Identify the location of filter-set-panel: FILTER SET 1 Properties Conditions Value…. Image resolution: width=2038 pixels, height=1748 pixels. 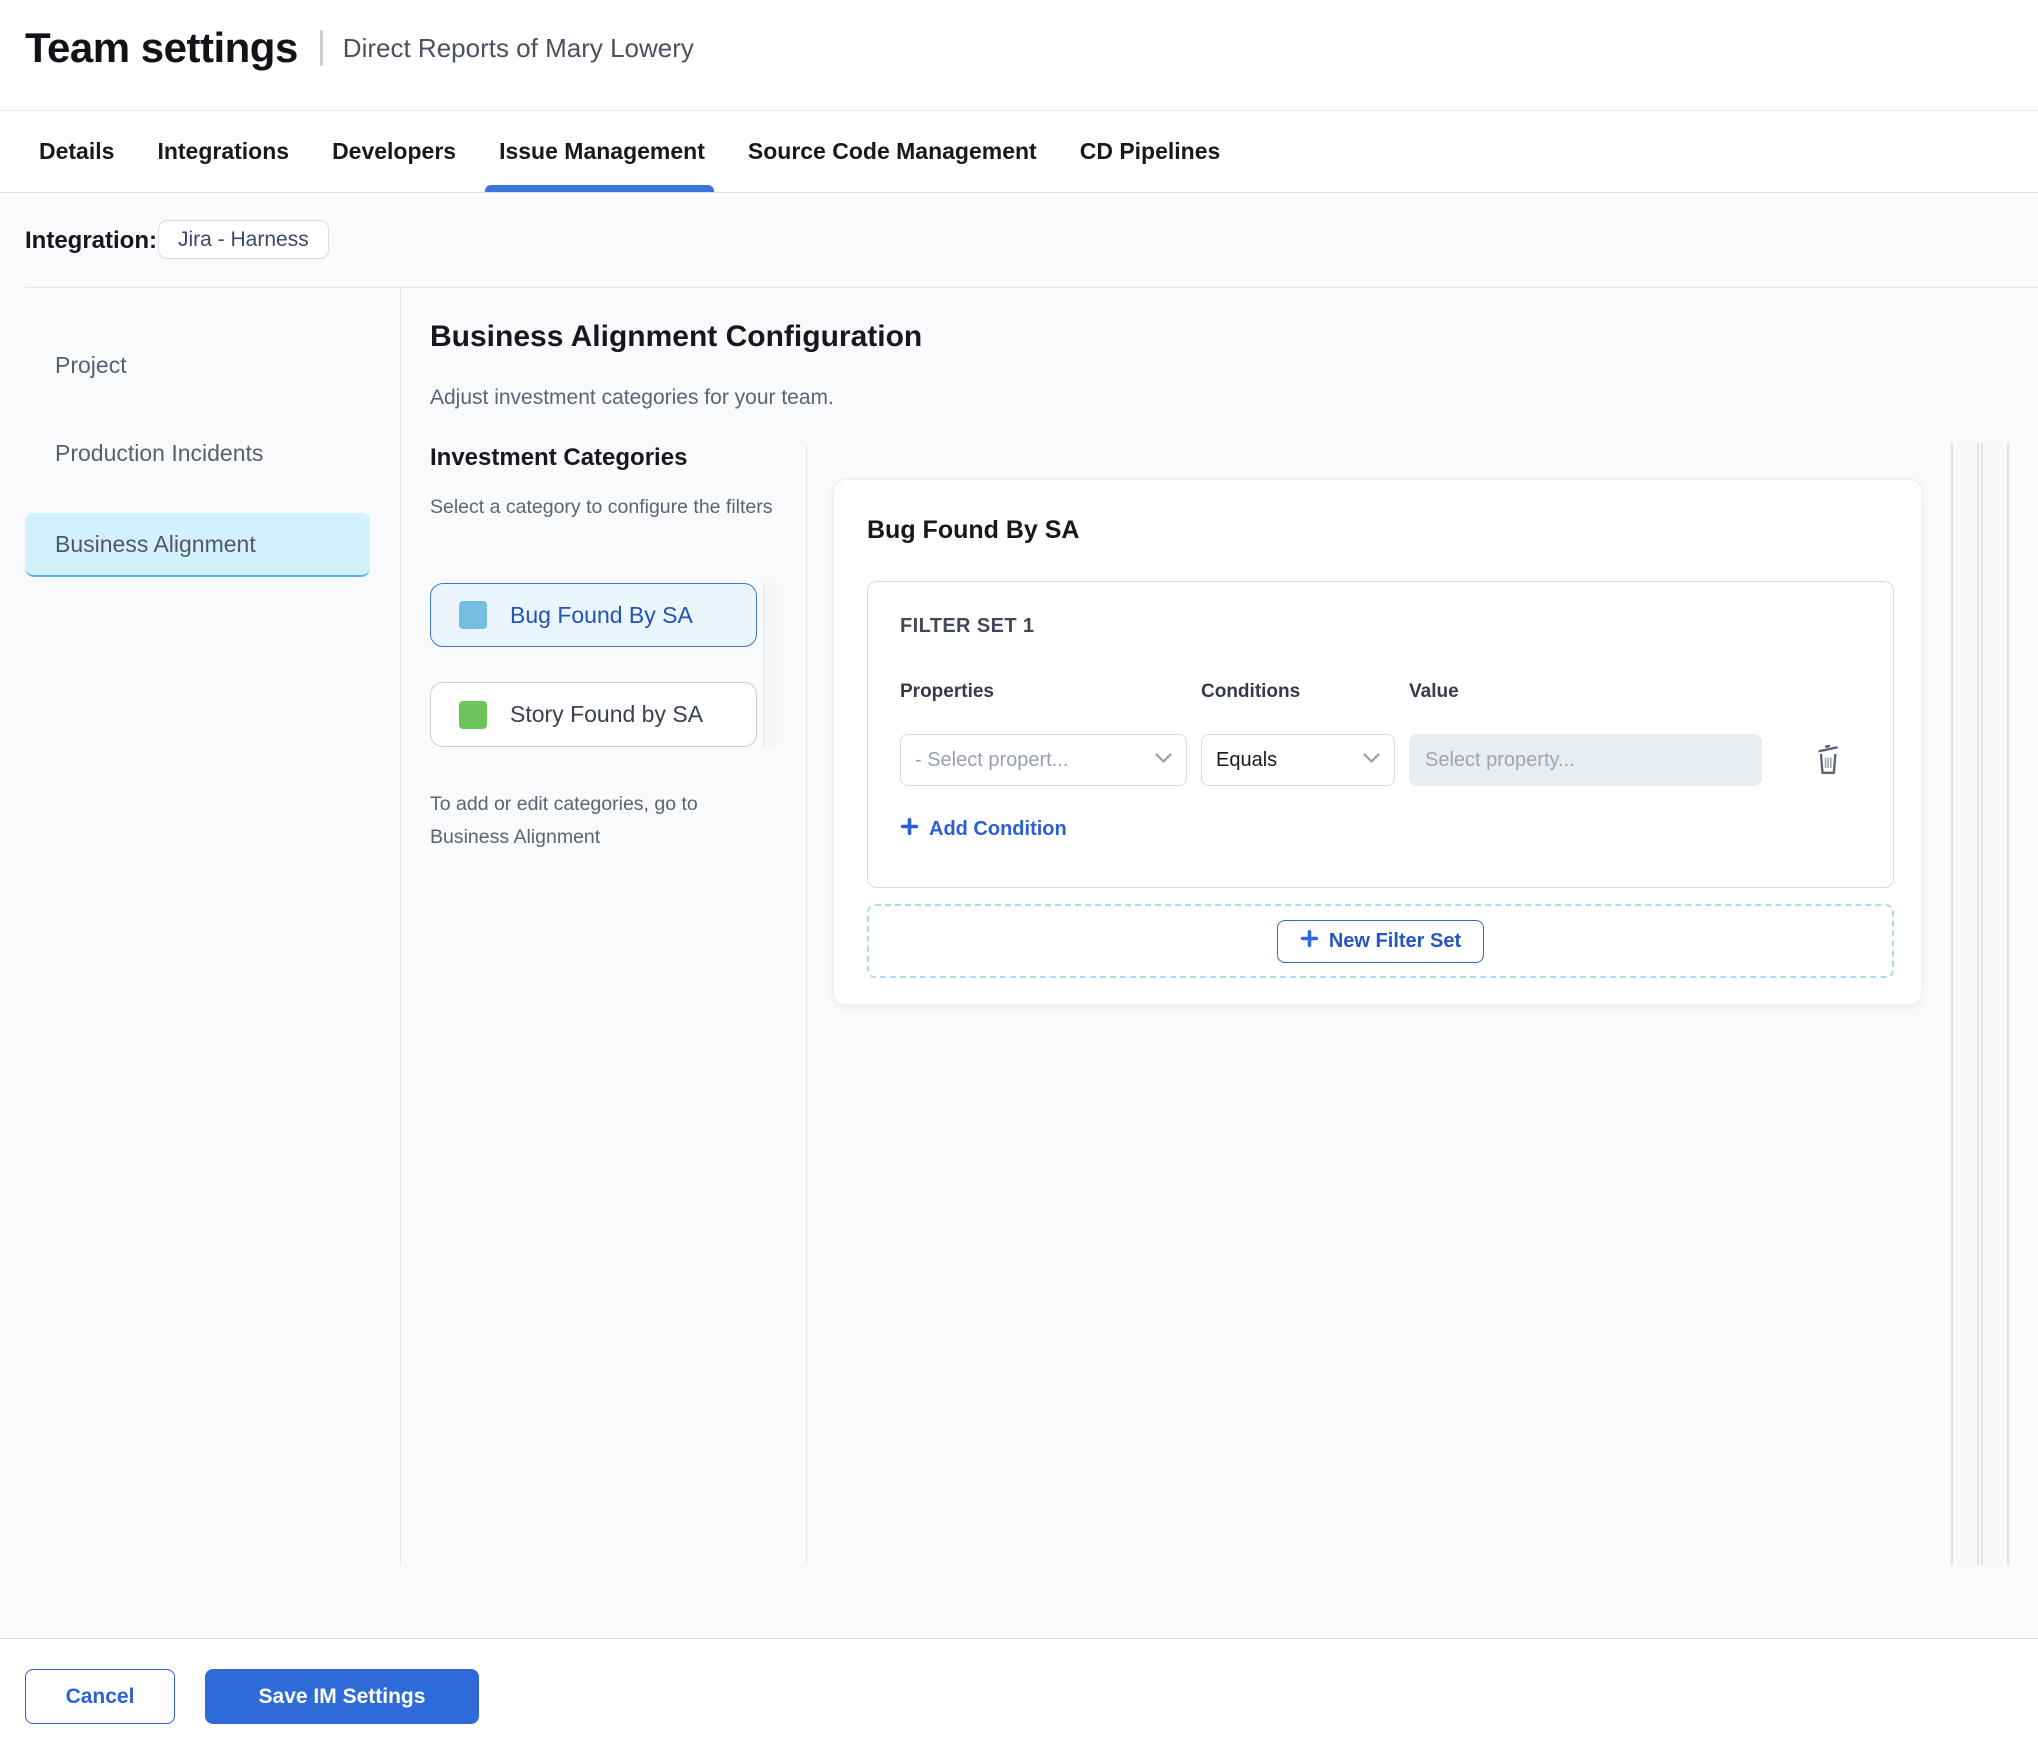
(1380, 734).